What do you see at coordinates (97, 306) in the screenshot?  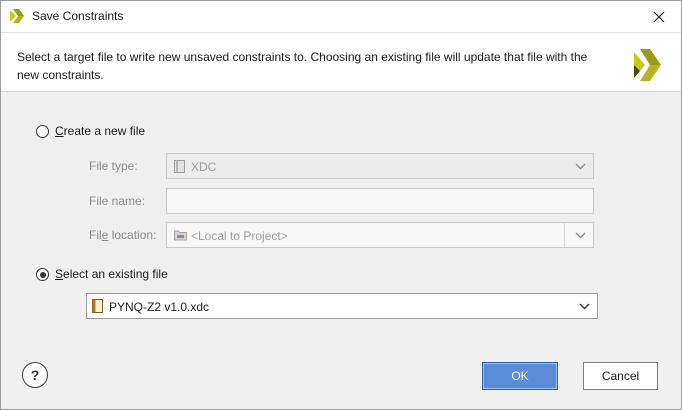 I see `xdc-file-icon` at bounding box center [97, 306].